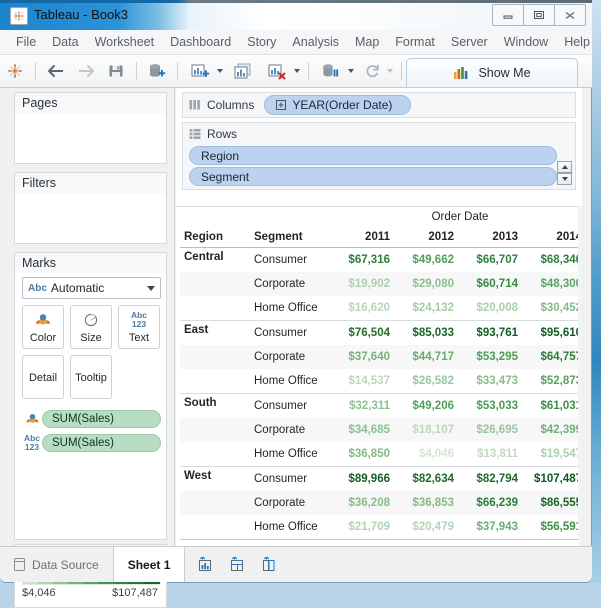  I want to click on new-dashboard-icon, so click(237, 565).